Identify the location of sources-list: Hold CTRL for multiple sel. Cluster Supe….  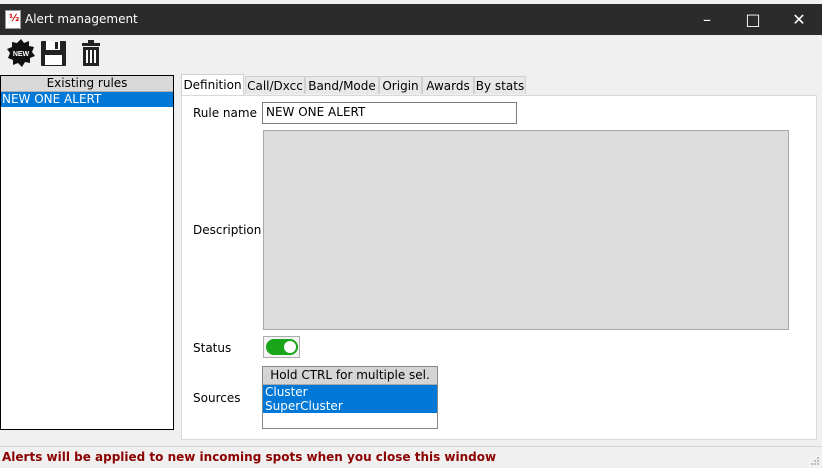
(350, 397).